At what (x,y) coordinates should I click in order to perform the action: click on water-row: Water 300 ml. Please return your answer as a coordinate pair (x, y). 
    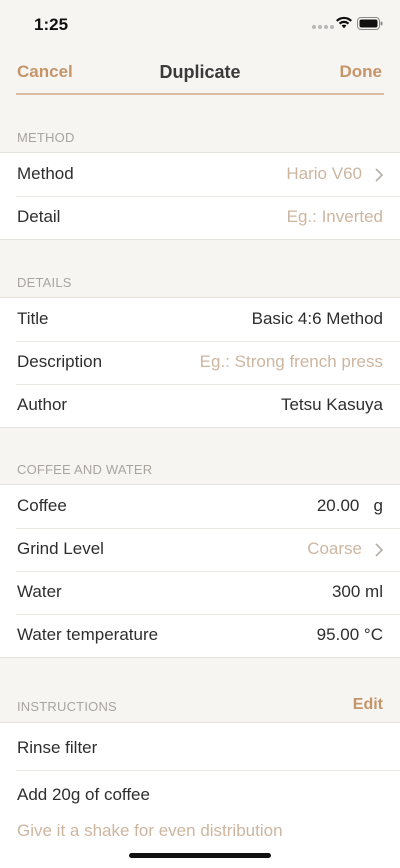
    Looking at the image, I should click on (200, 592).